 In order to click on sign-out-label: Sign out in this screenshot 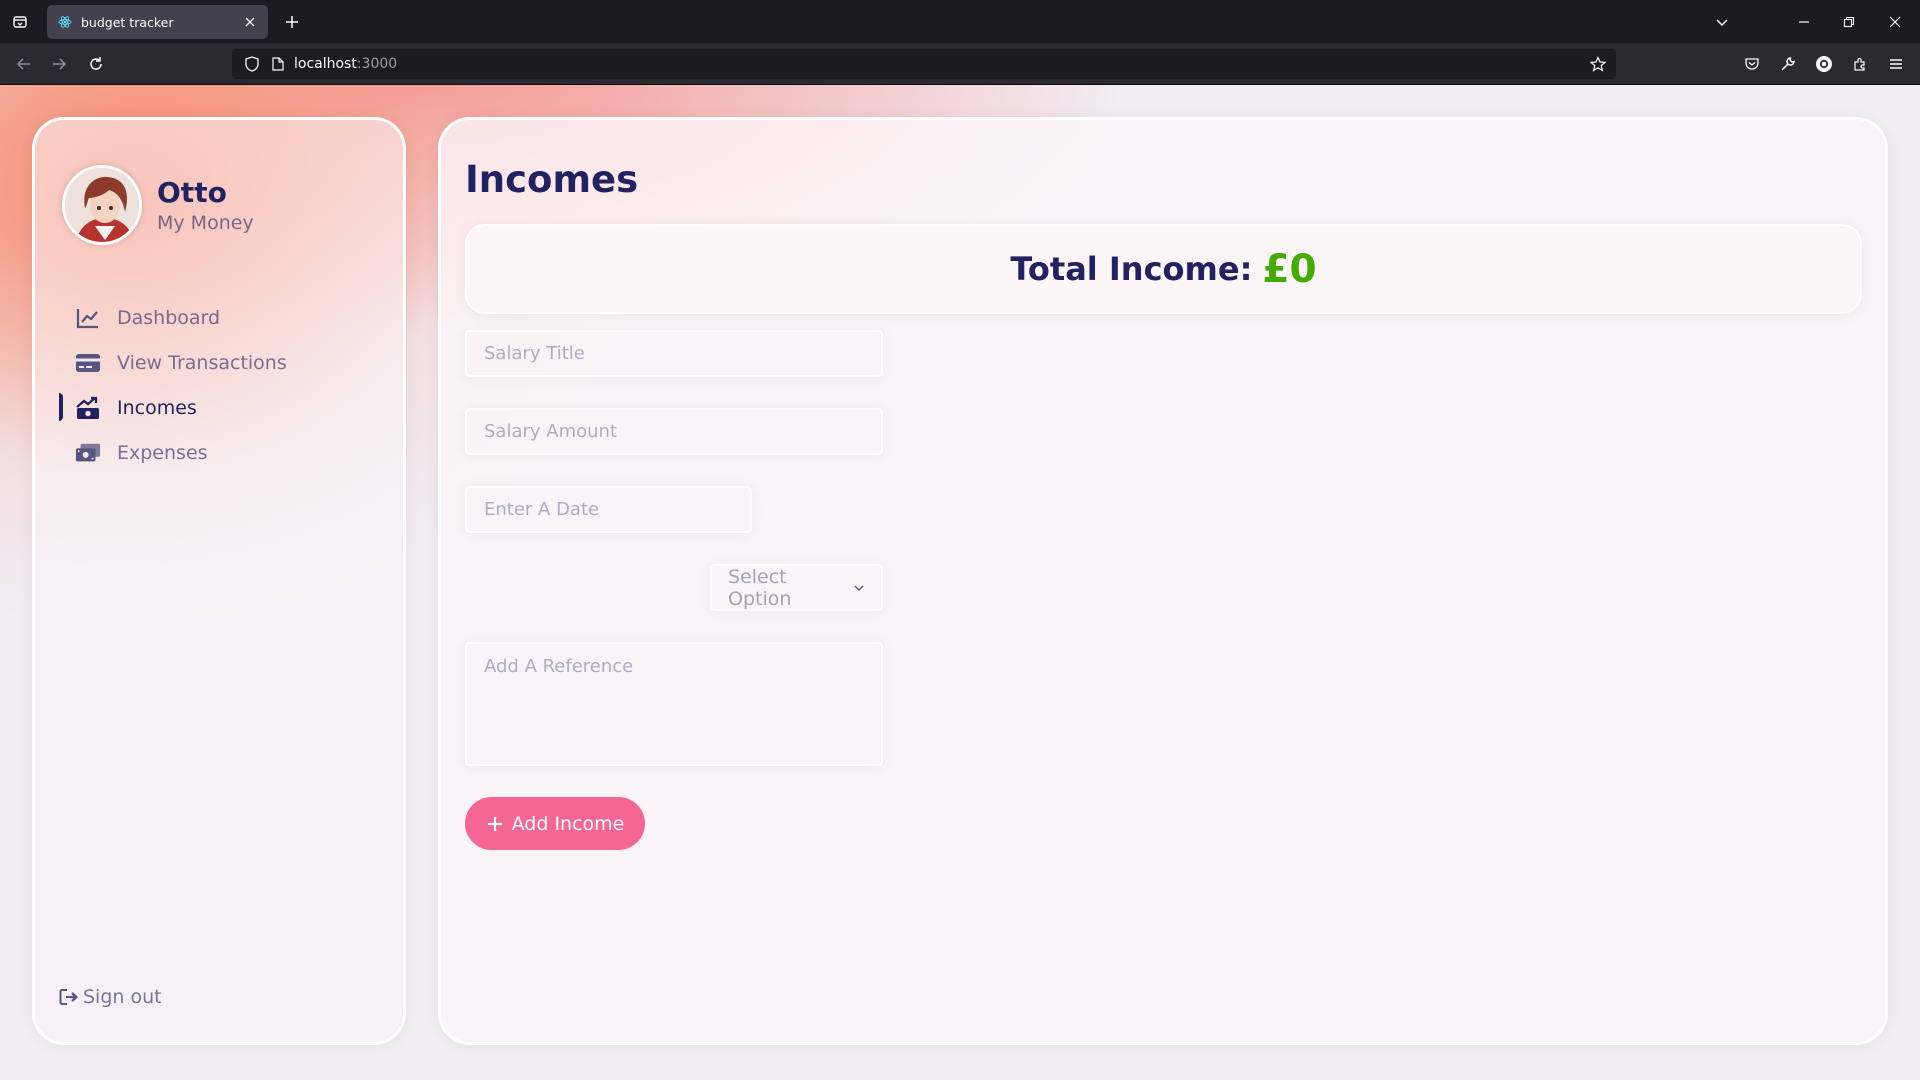, I will do `click(122, 997)`.